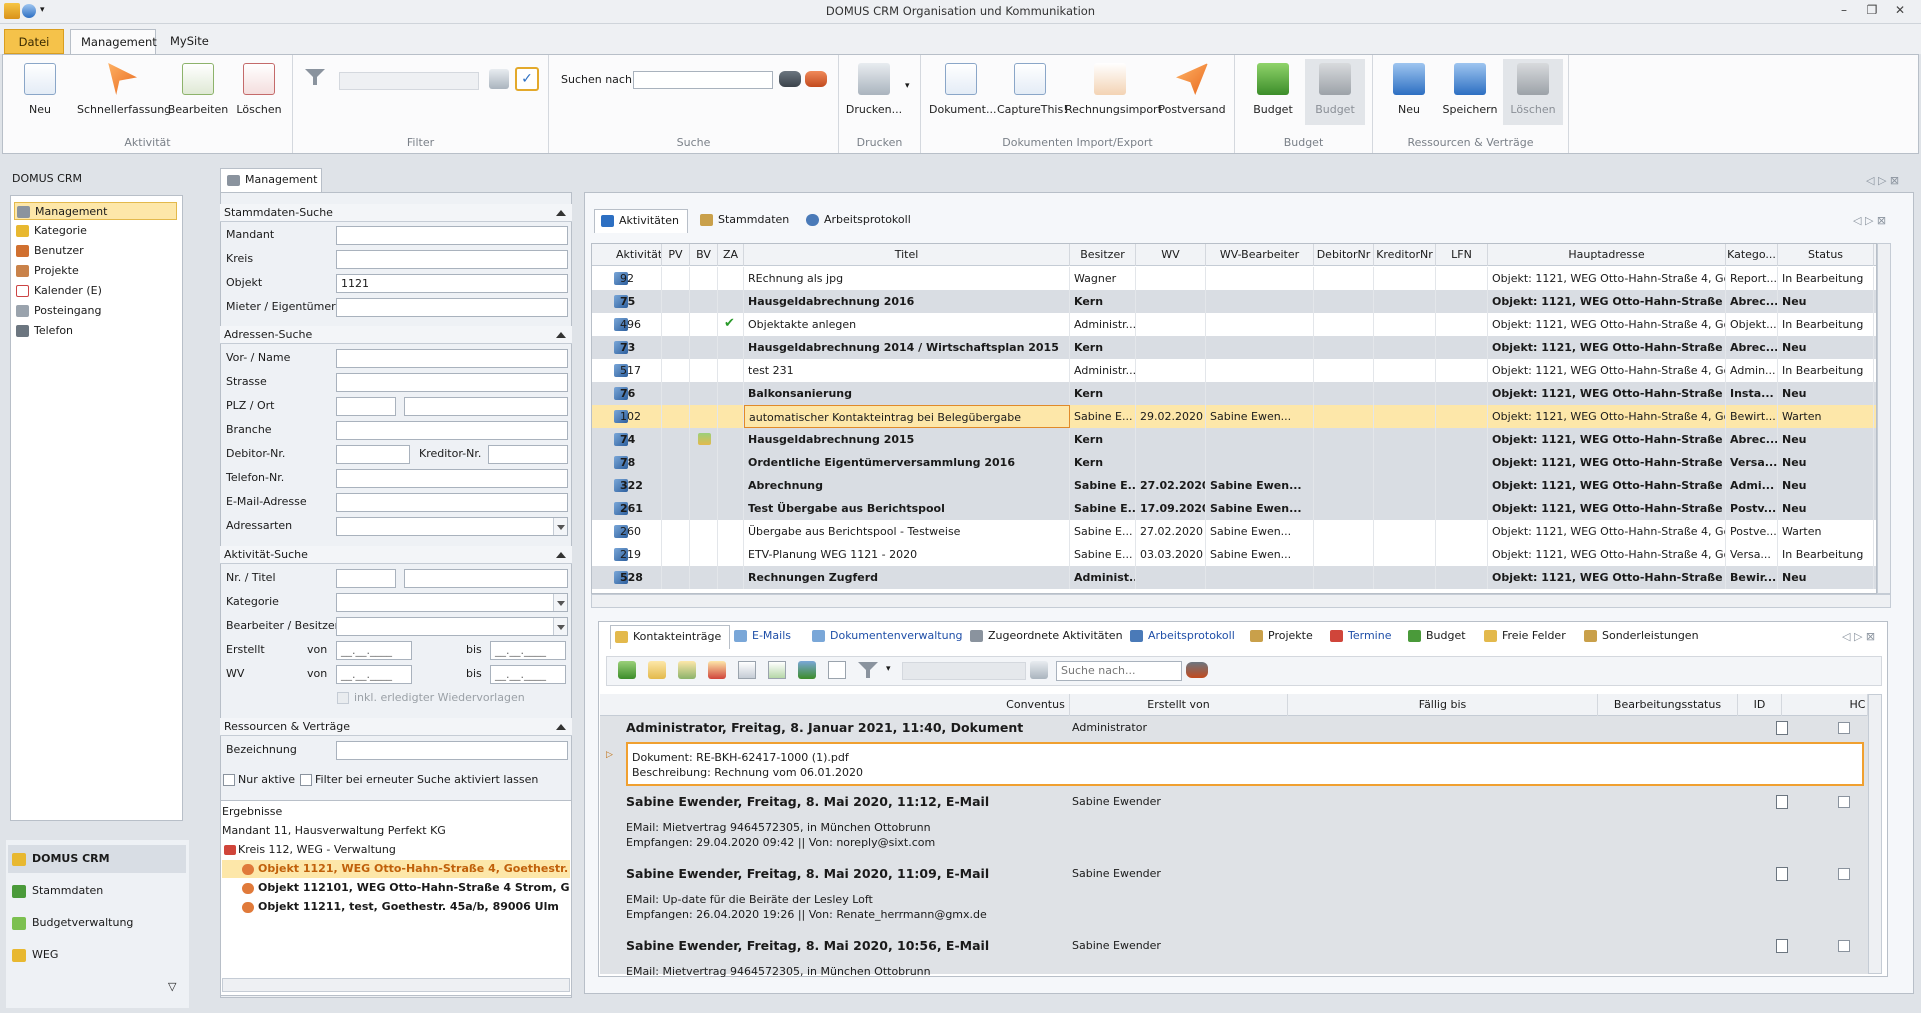 The image size is (1921, 1013). Describe the element at coordinates (889, 637) in the screenshot. I see `lower-tab: Dokumentenverwaltung` at that location.